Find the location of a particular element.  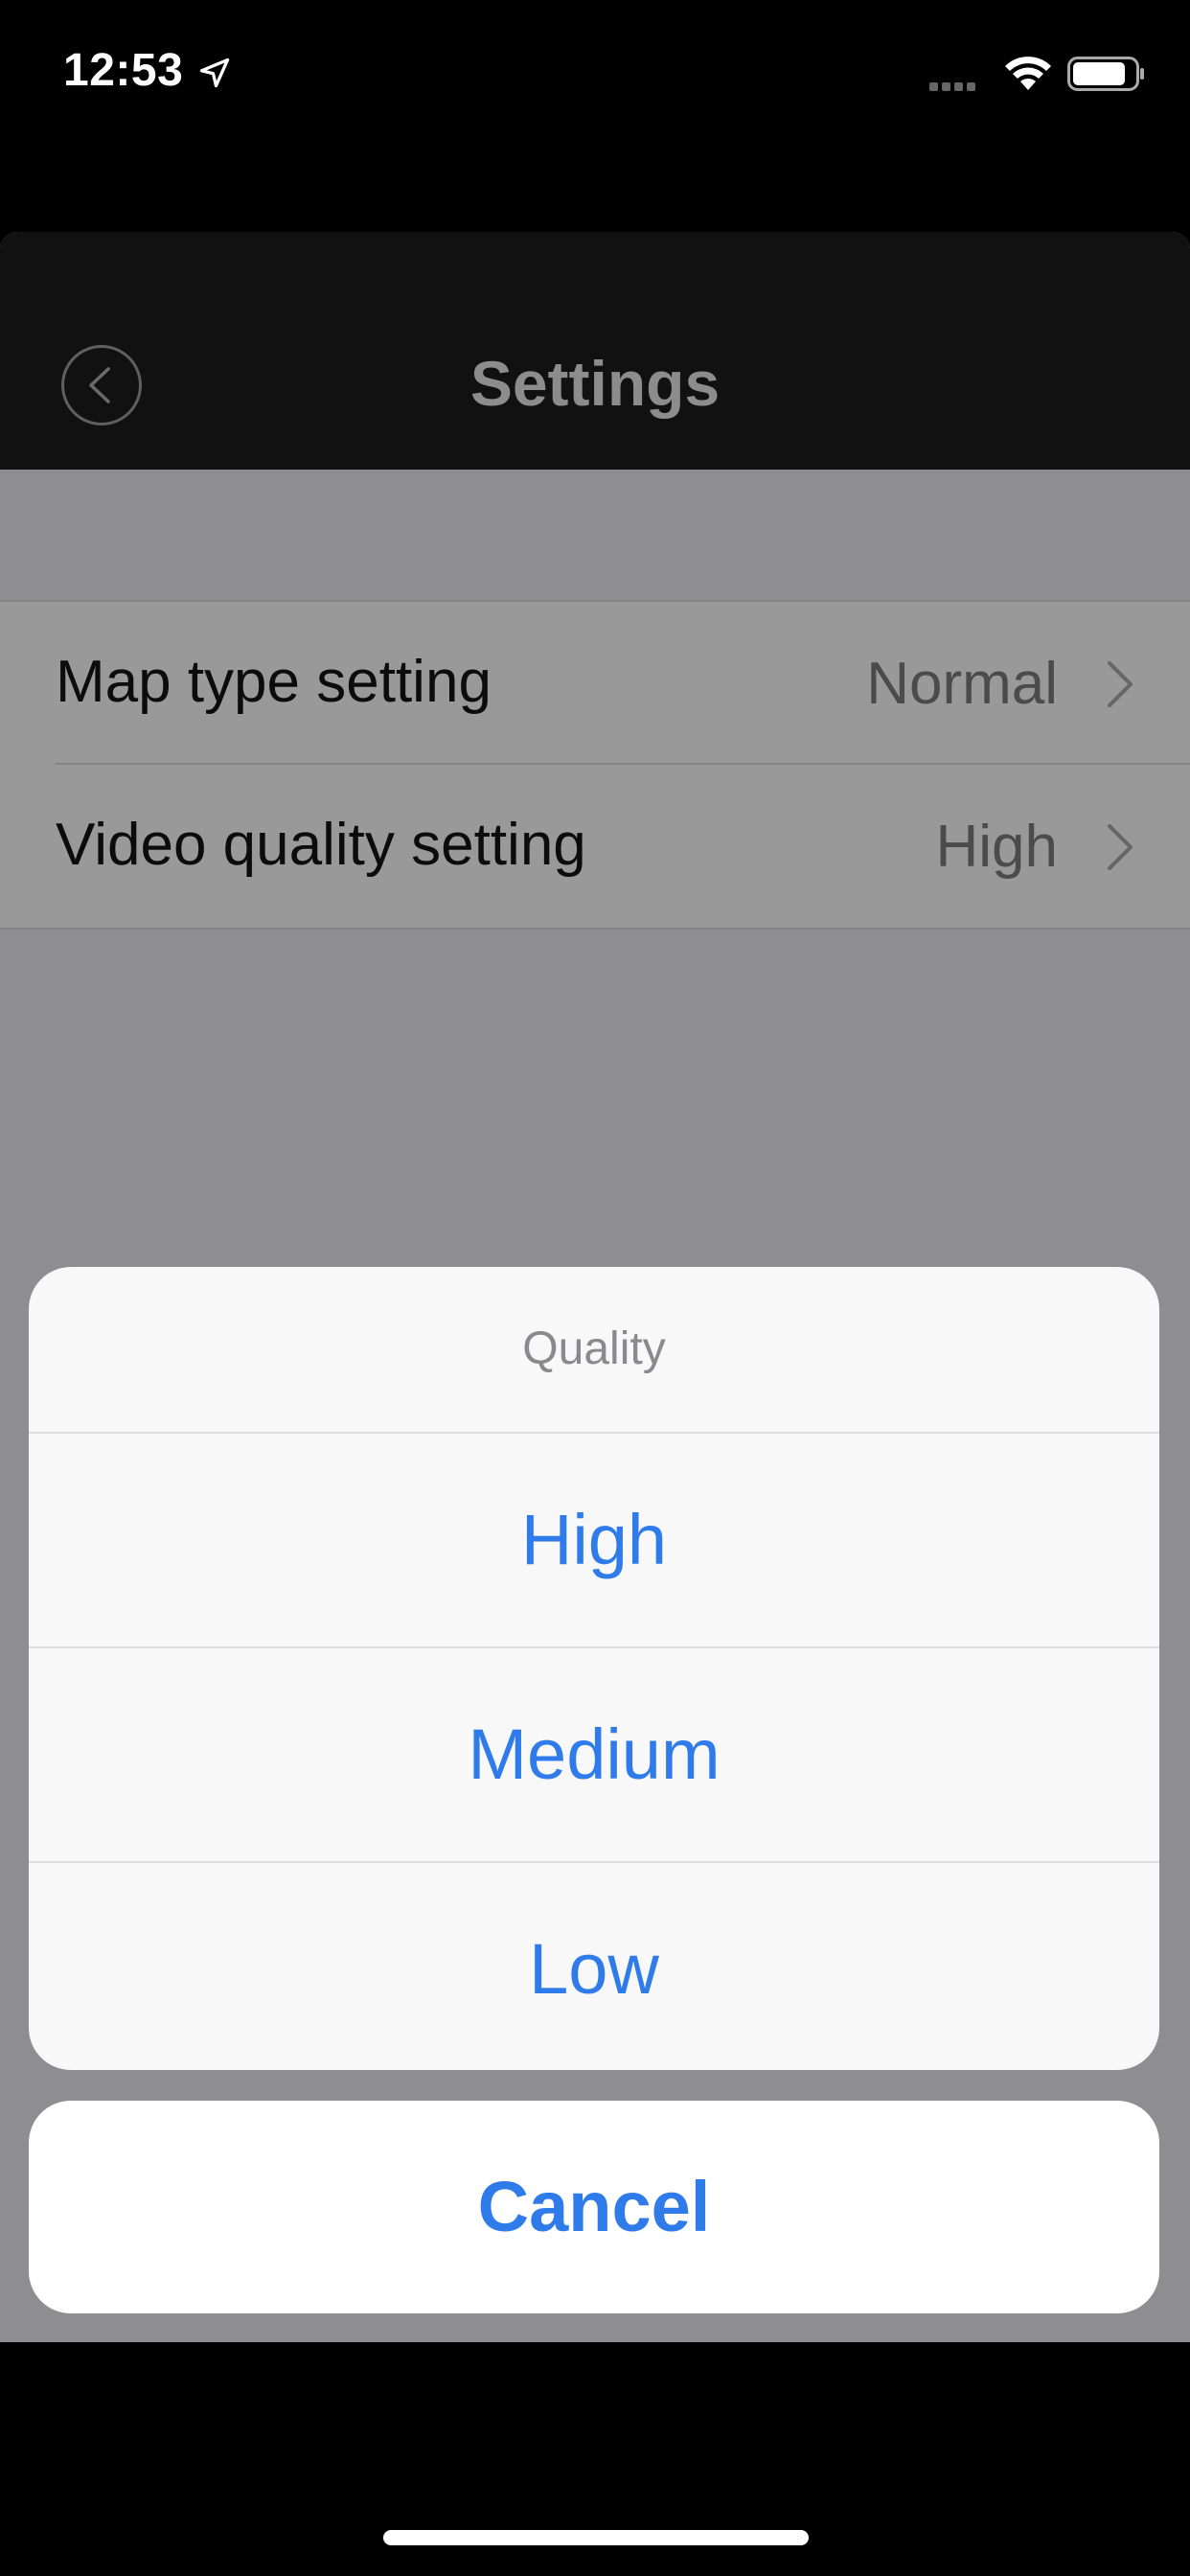

status-time: 12:53 is located at coordinates (124, 70).